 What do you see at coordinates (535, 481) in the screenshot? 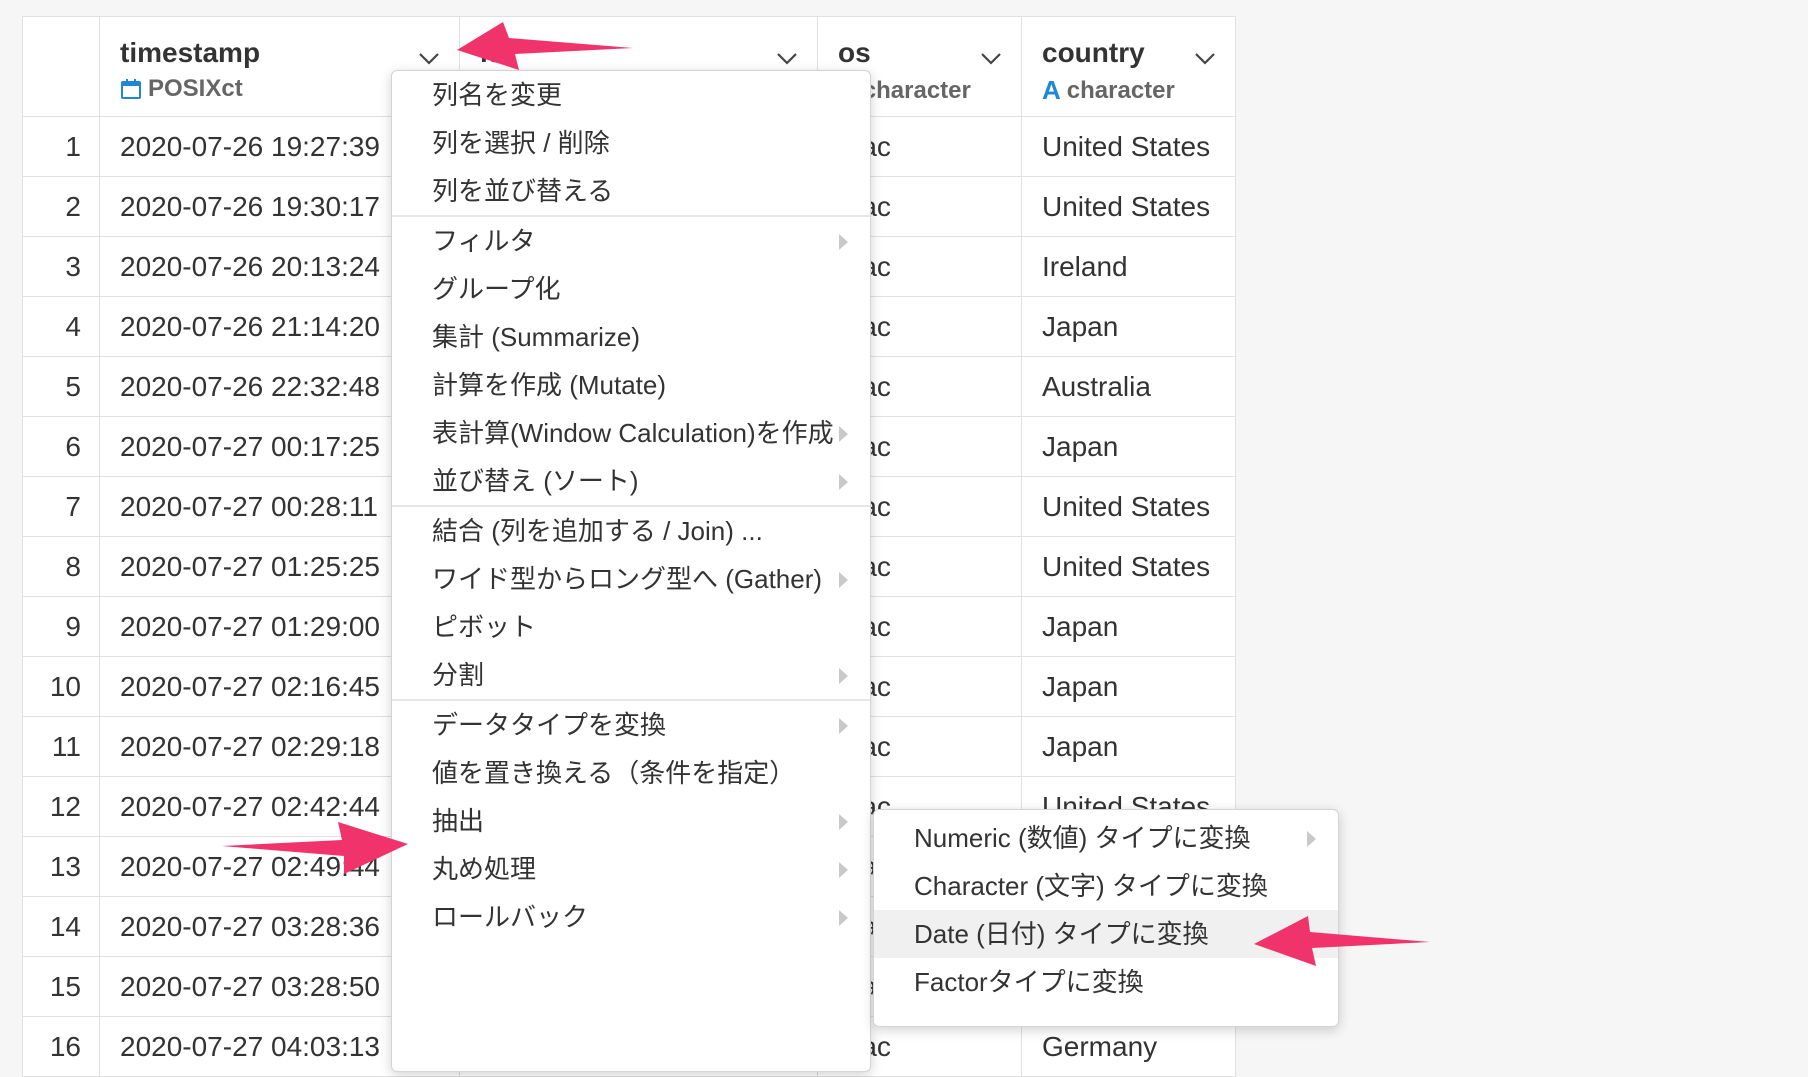
I see `menu-item-label: 並び替え (ソート)` at bounding box center [535, 481].